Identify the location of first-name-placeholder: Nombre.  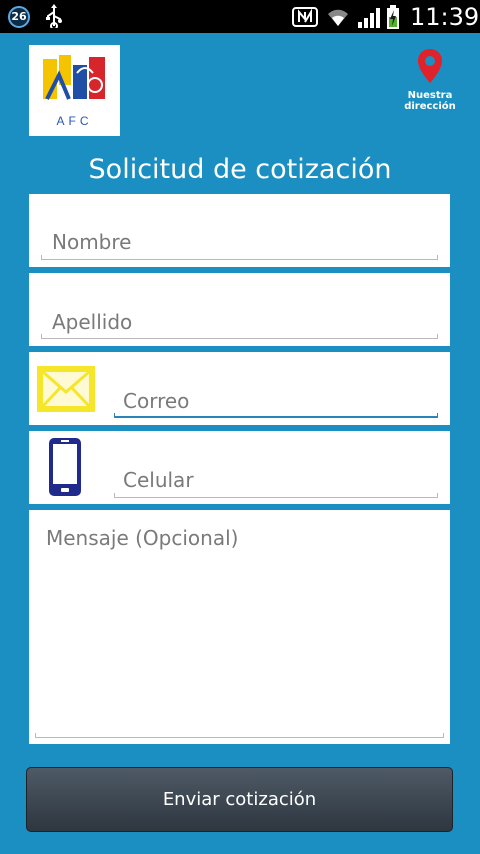
(92, 242).